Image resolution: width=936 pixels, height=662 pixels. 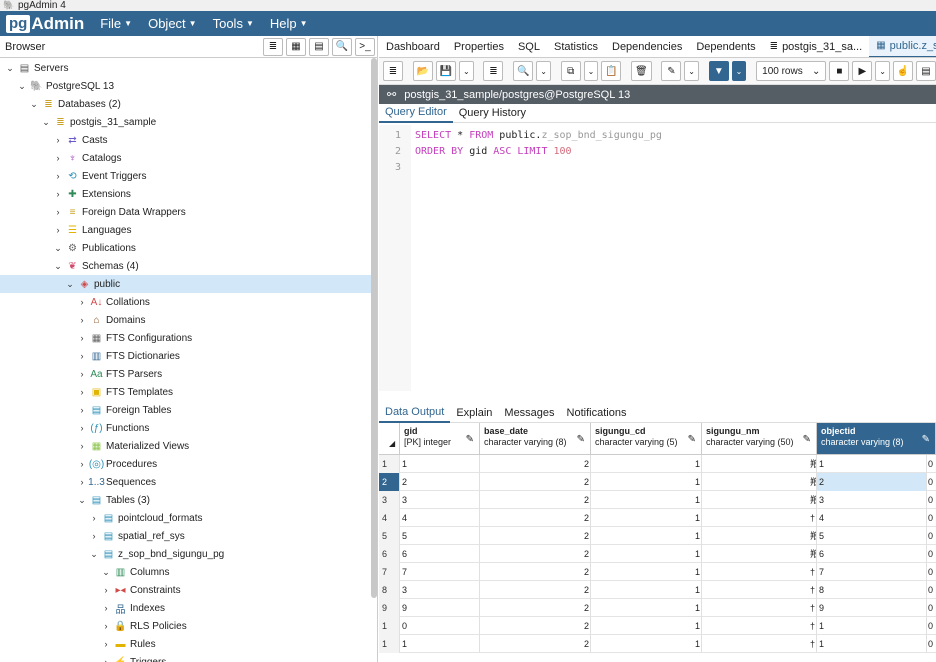 What do you see at coordinates (902, 46) in the screenshot?
I see `tab-8: ▦public.z_sc` at bounding box center [902, 46].